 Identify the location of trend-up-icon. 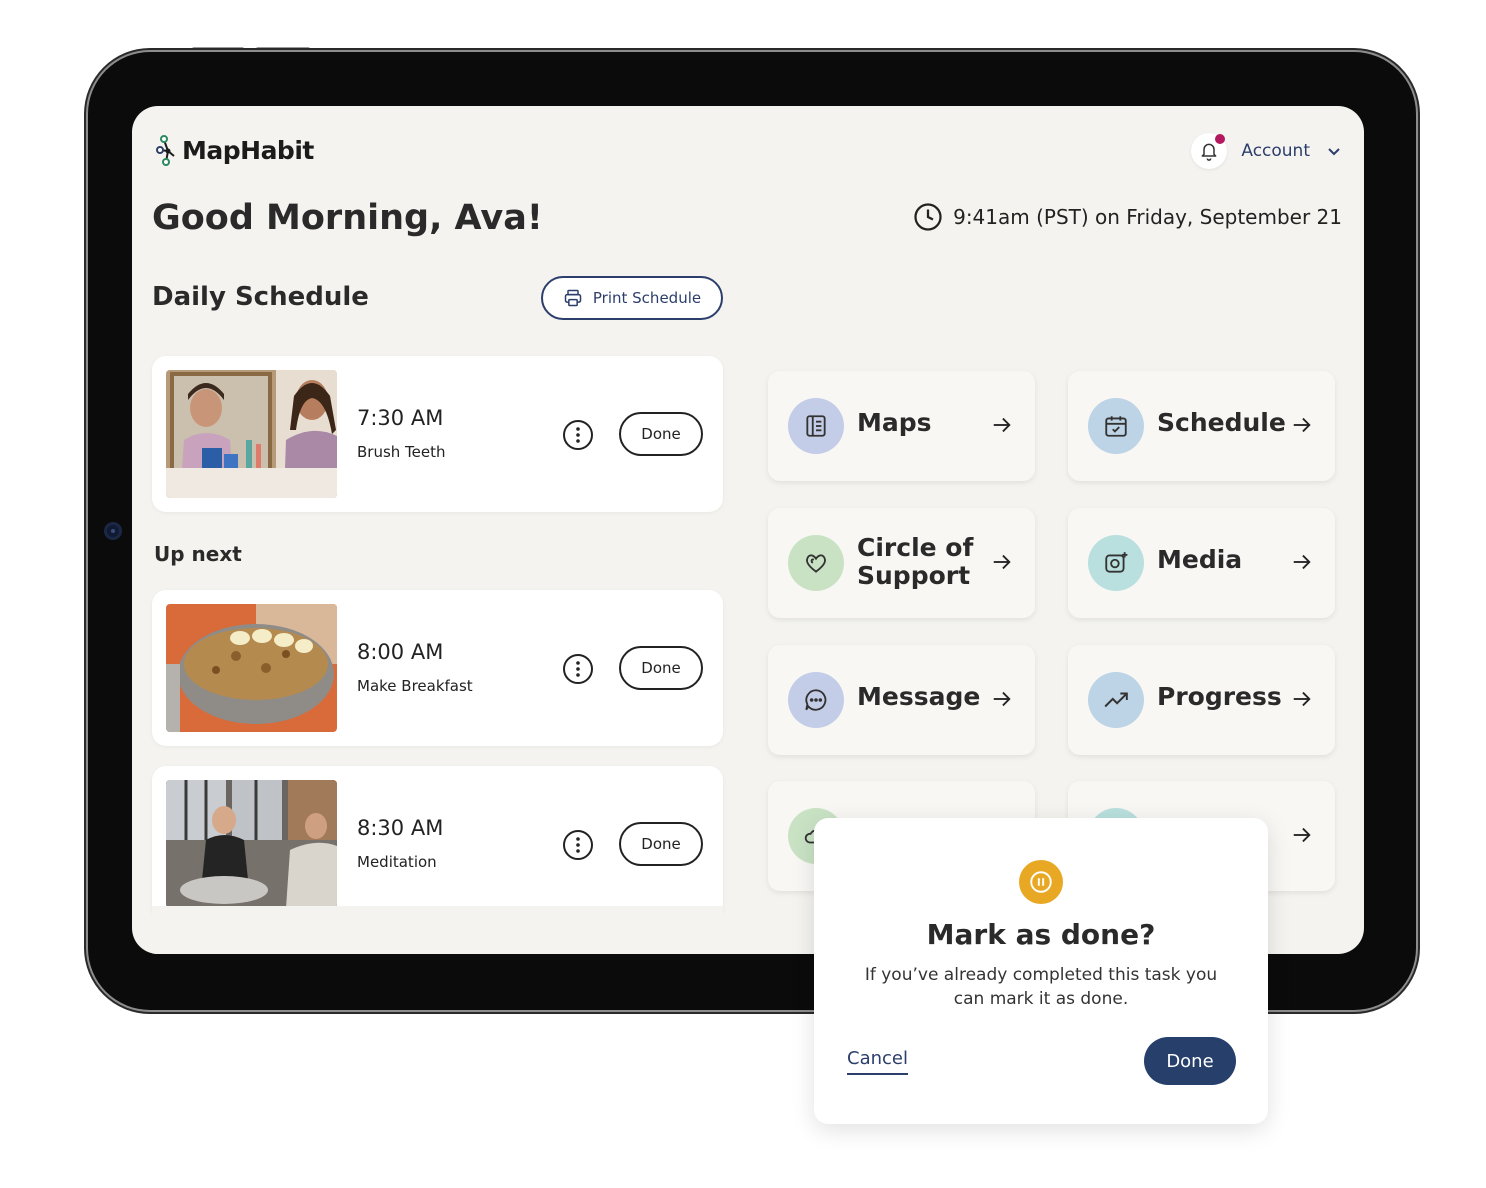
(1116, 700).